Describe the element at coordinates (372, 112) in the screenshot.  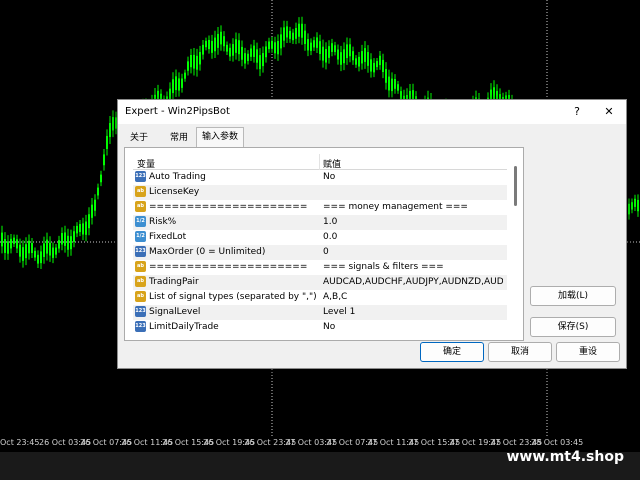
I see `dialog-titlebar: Expert - Win2PipsBot ? ✕` at that location.